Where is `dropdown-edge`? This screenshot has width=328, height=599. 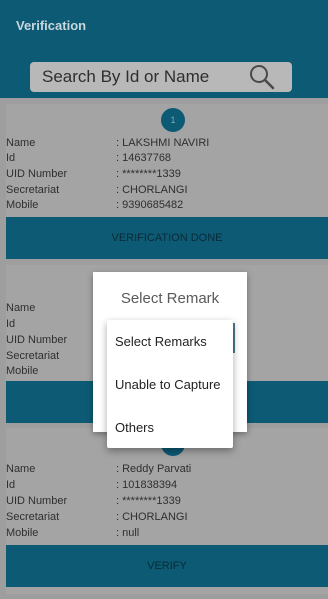 dropdown-edge is located at coordinates (234, 338).